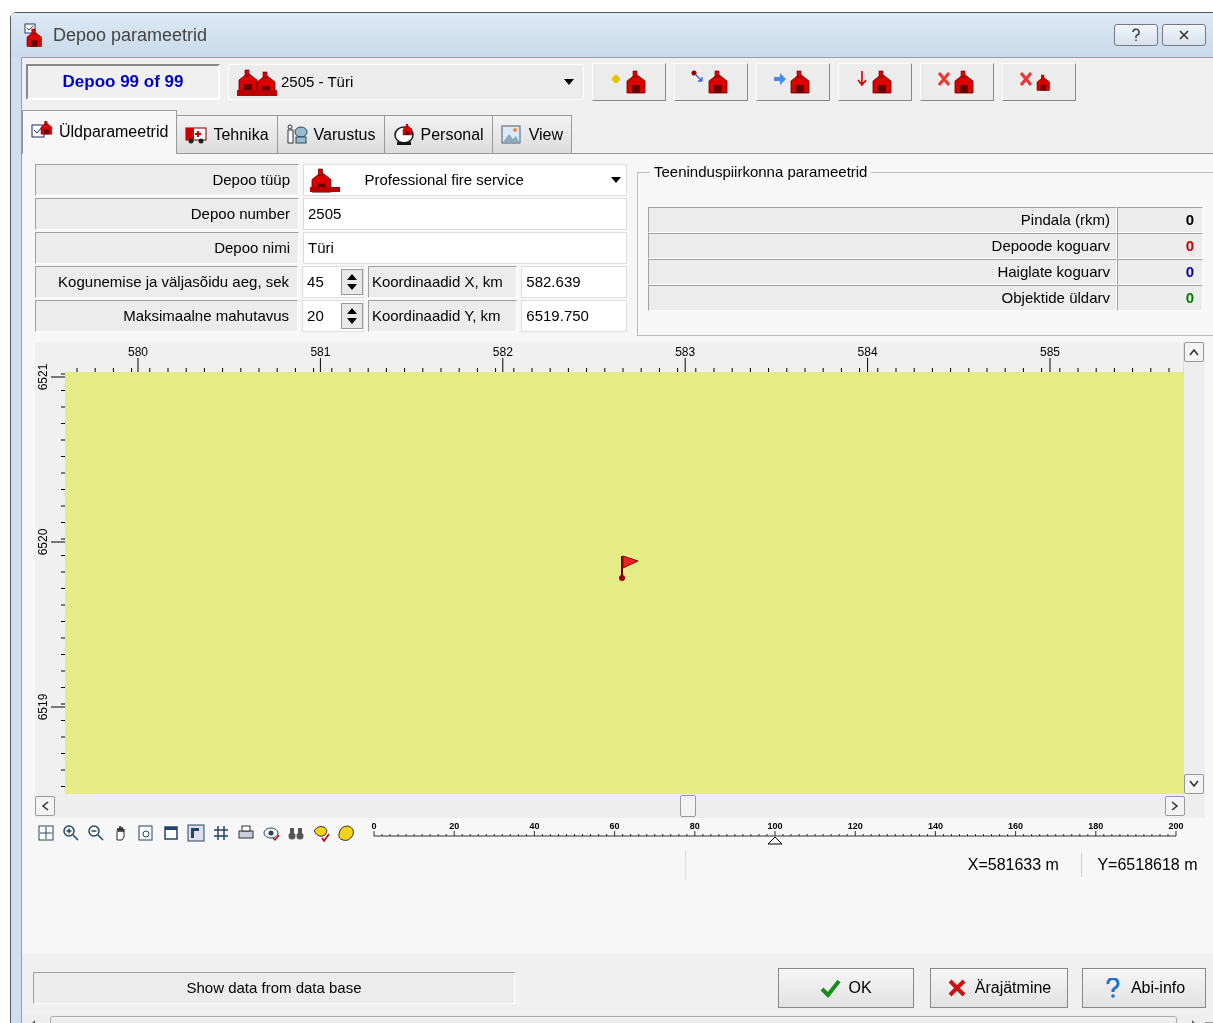 The image size is (1213, 1023). Describe the element at coordinates (43, 542) in the screenshot. I see `ruler-label: 6520` at that location.